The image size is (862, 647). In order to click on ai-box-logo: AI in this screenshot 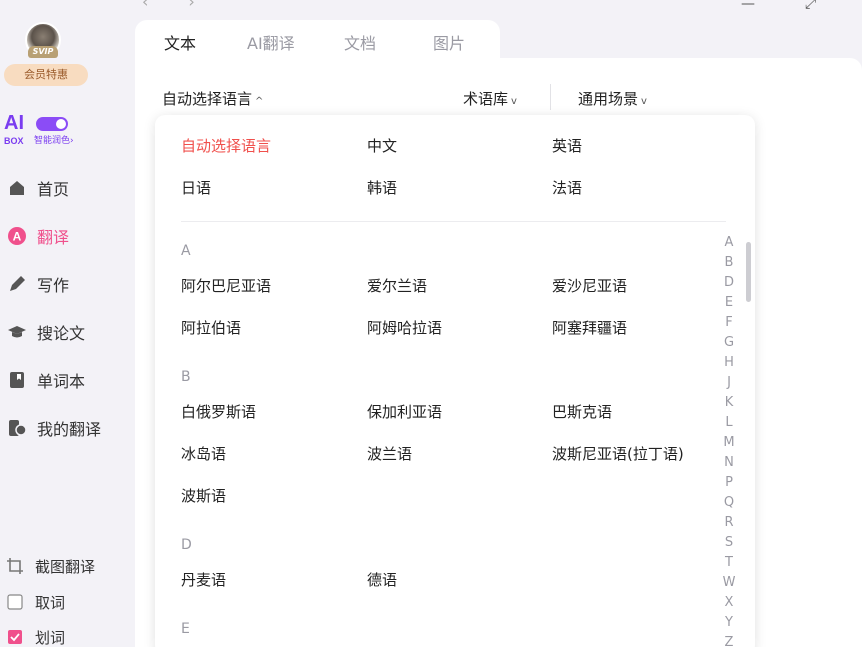, I will do `click(14, 123)`.